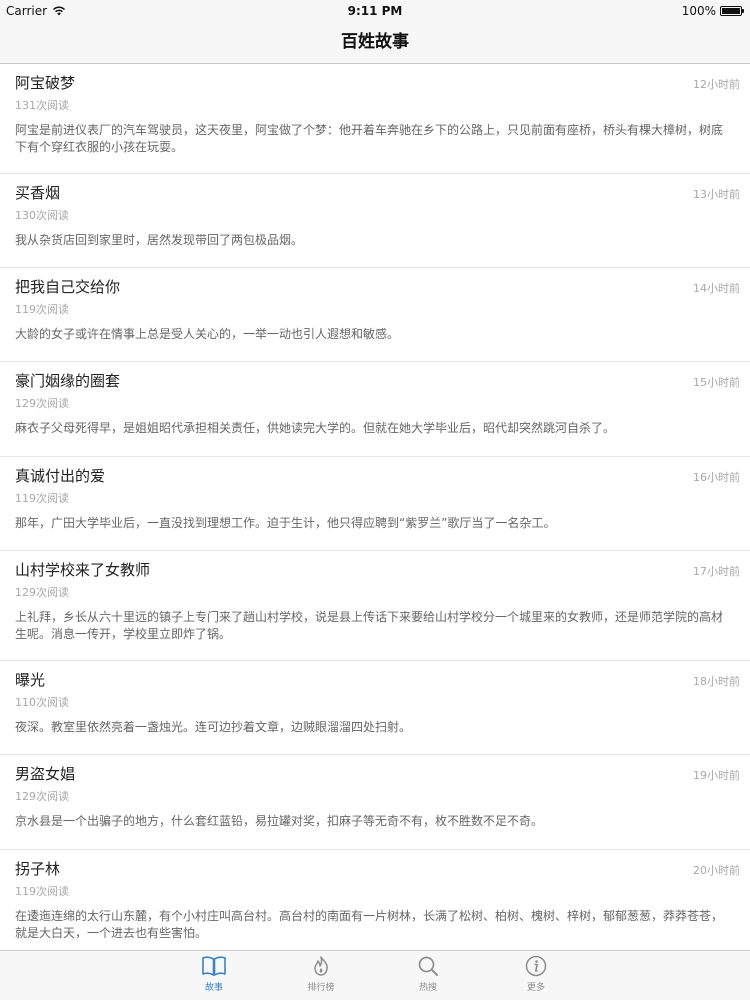  Describe the element at coordinates (207, 334) in the screenshot. I see `story-summary: 大龄的女子或许在情事上总是受人关心的，一举一动也引人遐想和敏感。` at that location.